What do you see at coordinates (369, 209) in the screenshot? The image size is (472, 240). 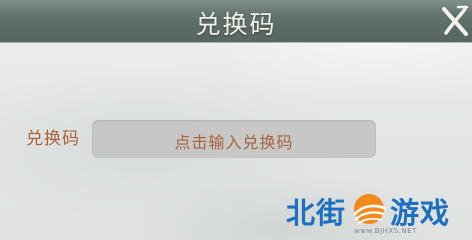 I see `sun-wave-logo-icon` at bounding box center [369, 209].